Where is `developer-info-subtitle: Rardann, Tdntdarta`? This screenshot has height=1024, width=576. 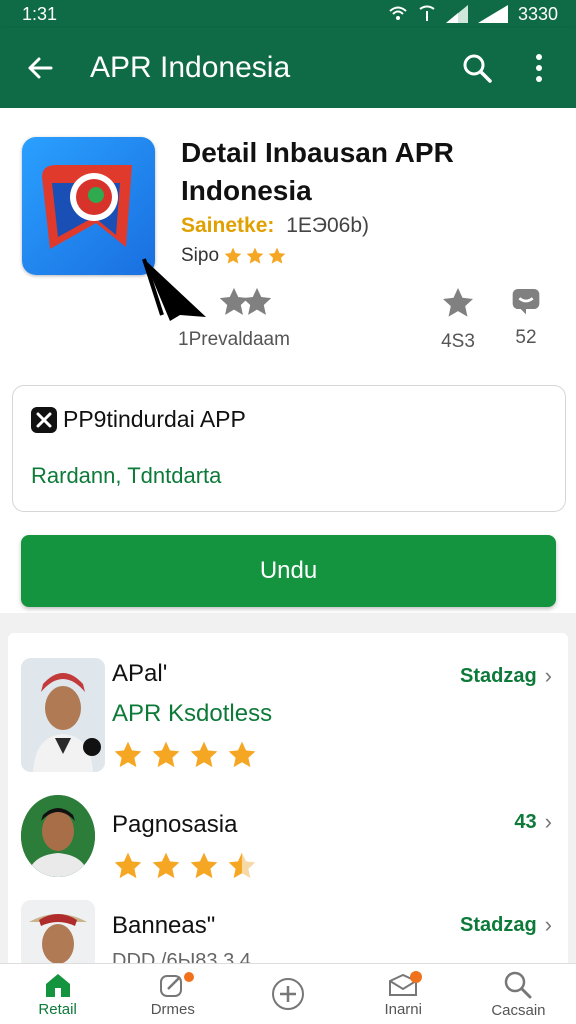
developer-info-subtitle: Rardann, Tdntdarta is located at coordinates (126, 475).